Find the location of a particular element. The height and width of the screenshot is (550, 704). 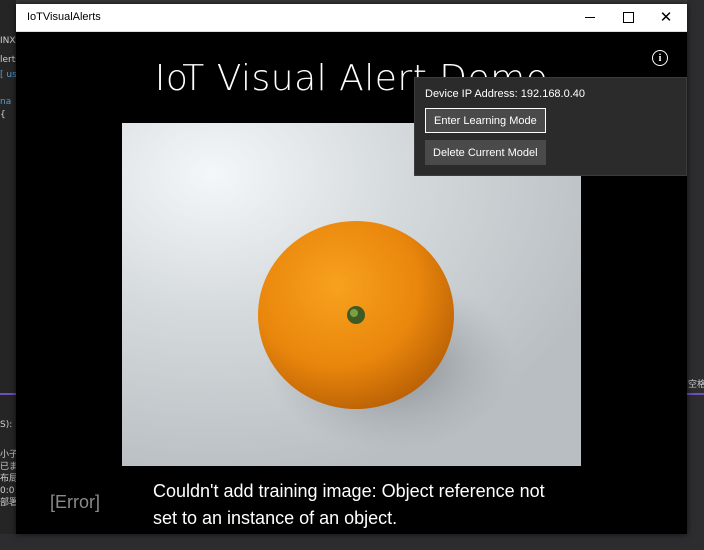

close-button: ✕ is located at coordinates (666, 17).